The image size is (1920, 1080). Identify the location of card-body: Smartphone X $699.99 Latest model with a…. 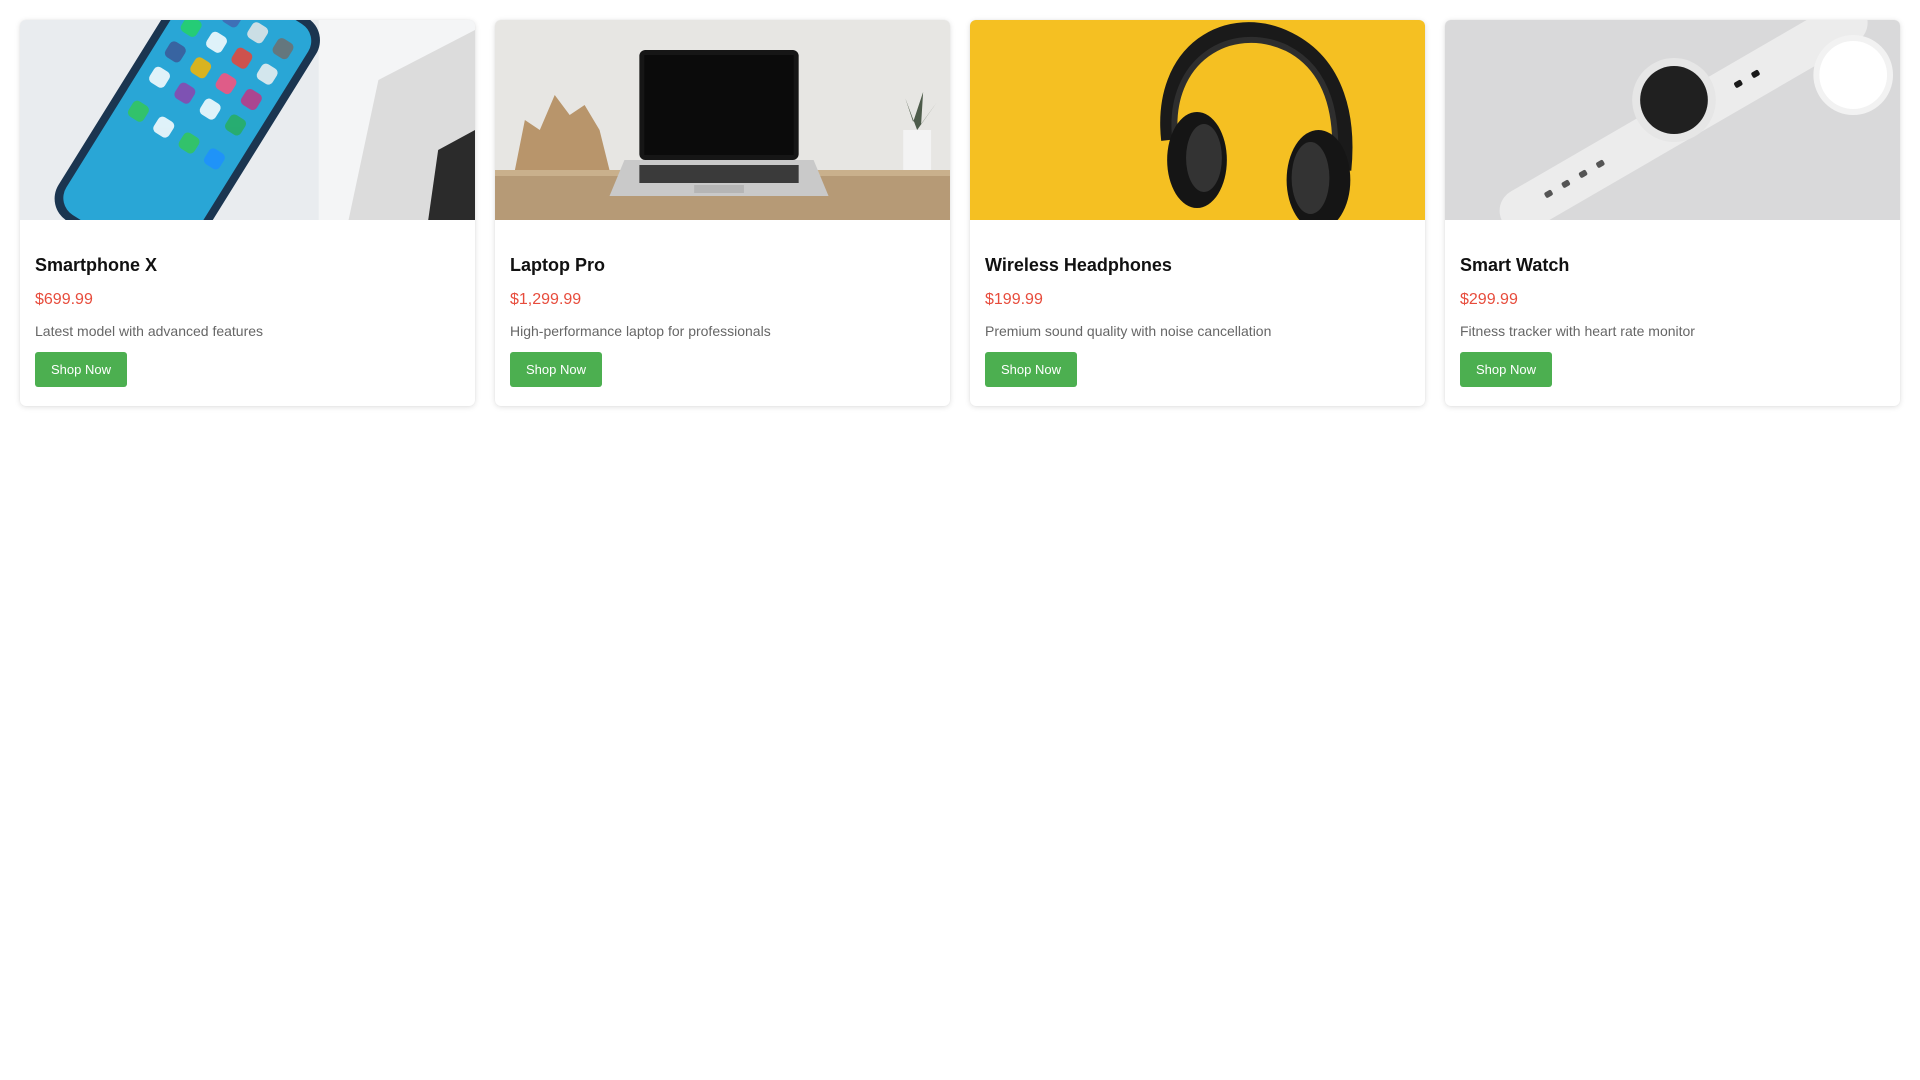
(247, 303).